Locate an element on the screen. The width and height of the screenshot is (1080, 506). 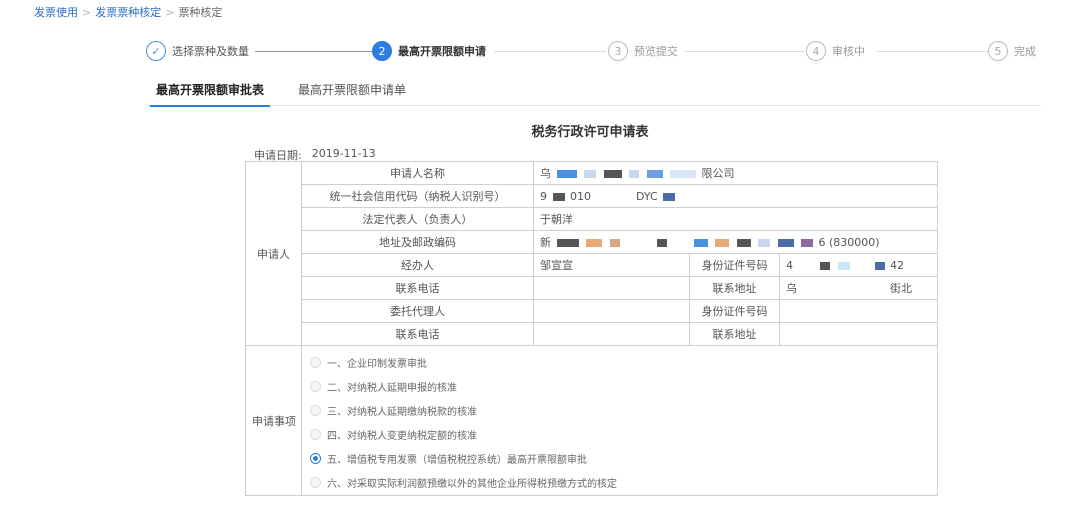
id-number-value: 4 42 is located at coordinates (858, 265).